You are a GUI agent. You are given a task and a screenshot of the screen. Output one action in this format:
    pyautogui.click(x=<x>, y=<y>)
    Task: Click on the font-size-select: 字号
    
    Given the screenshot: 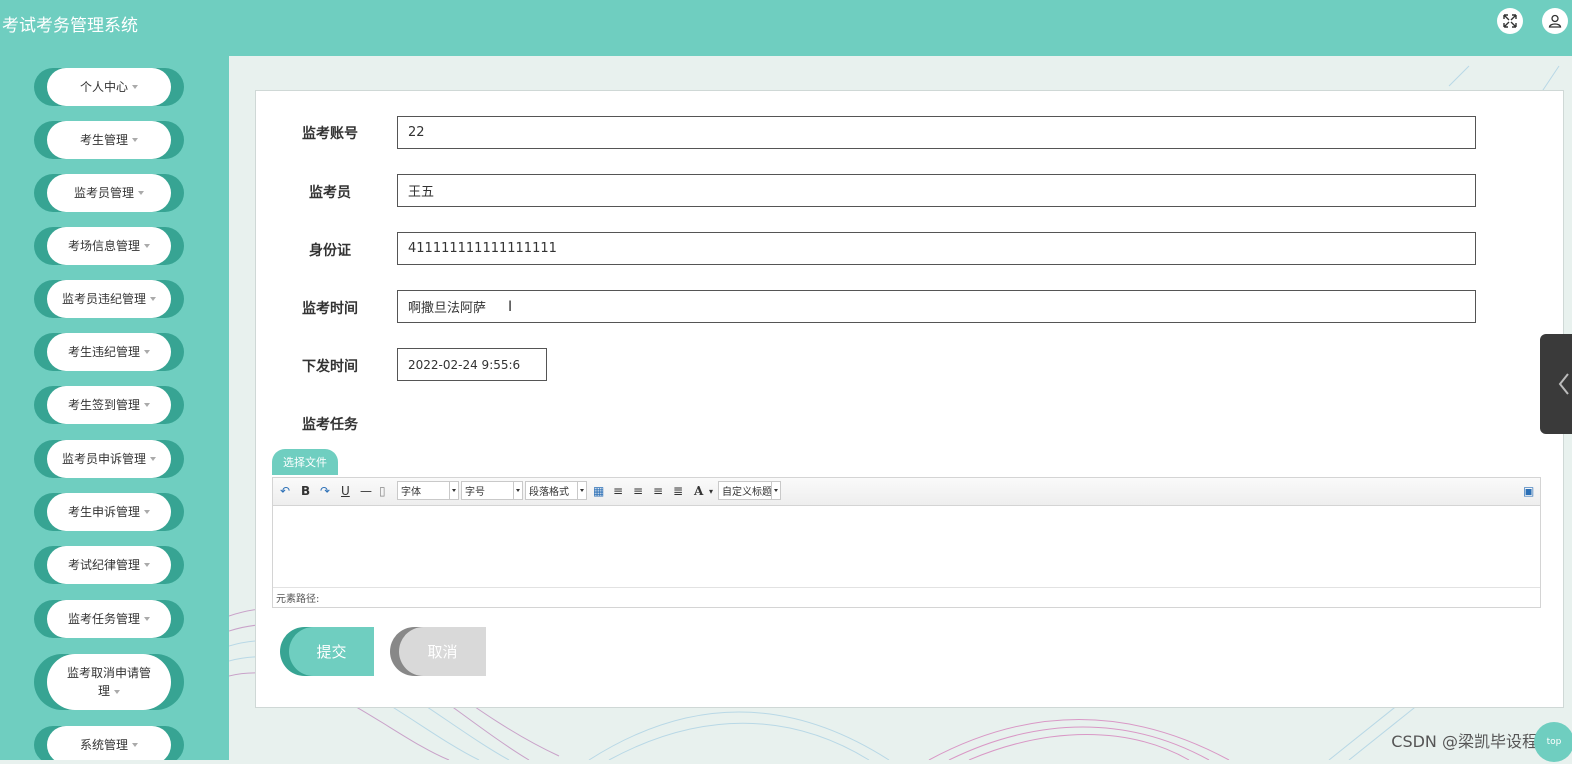 What is the action you would take?
    pyautogui.click(x=492, y=490)
    